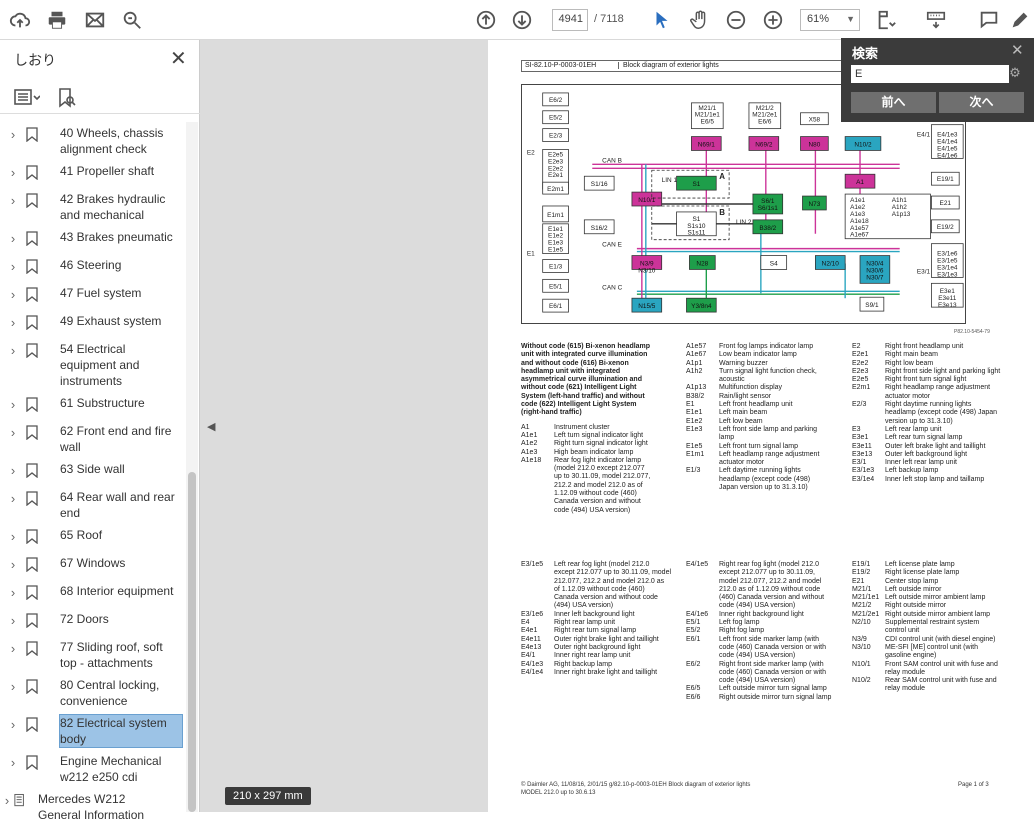  Describe the element at coordinates (178, 58) in the screenshot. I see `close-icon: ✕` at that location.